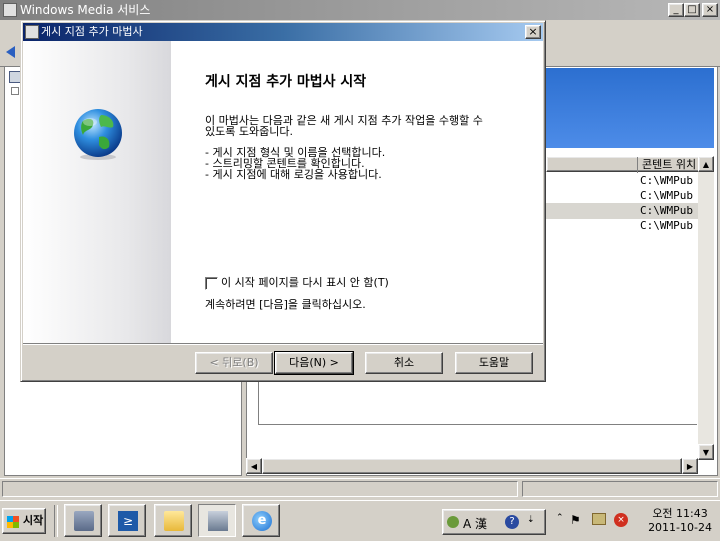  What do you see at coordinates (254, 466) in the screenshot?
I see `scroll-left-icon: ◀` at bounding box center [254, 466].